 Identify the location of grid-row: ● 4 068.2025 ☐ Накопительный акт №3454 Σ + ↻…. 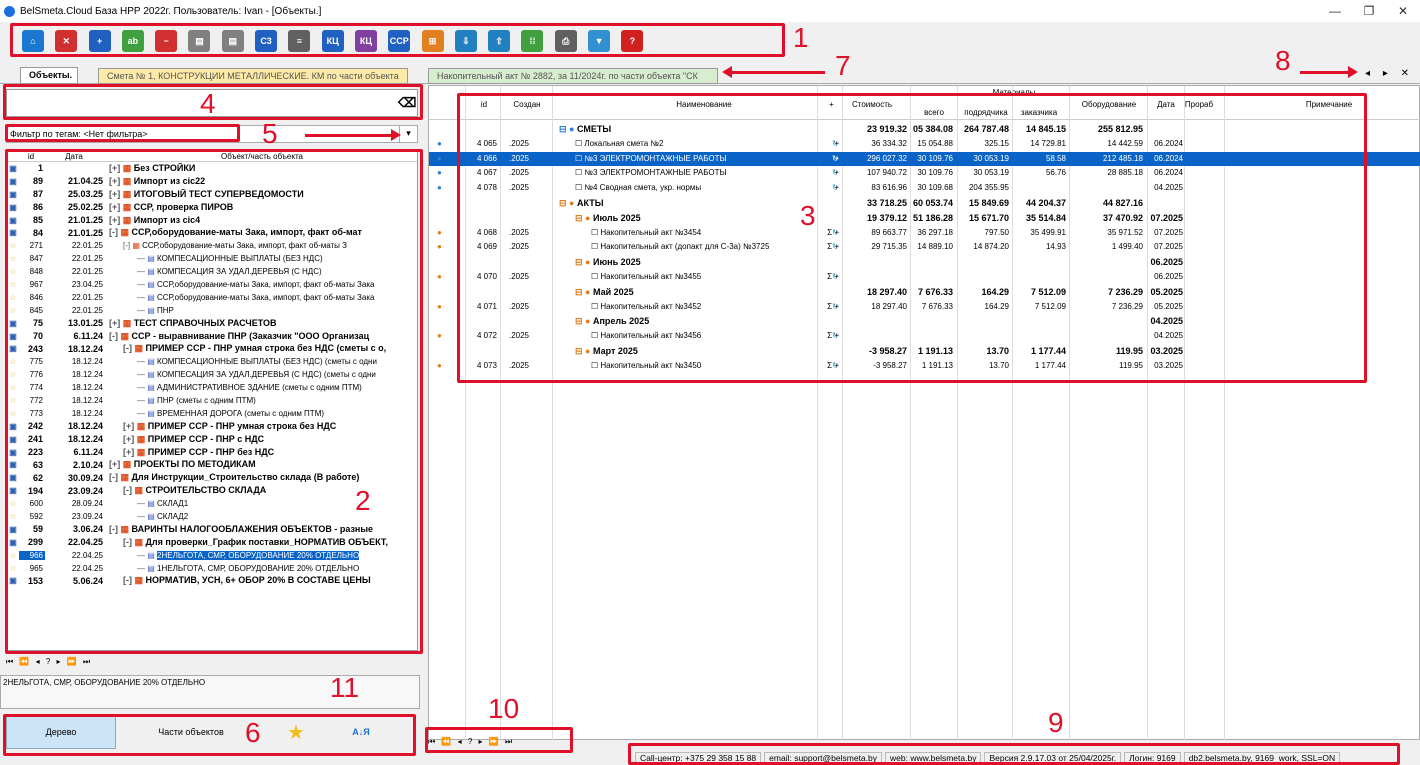
(924, 233).